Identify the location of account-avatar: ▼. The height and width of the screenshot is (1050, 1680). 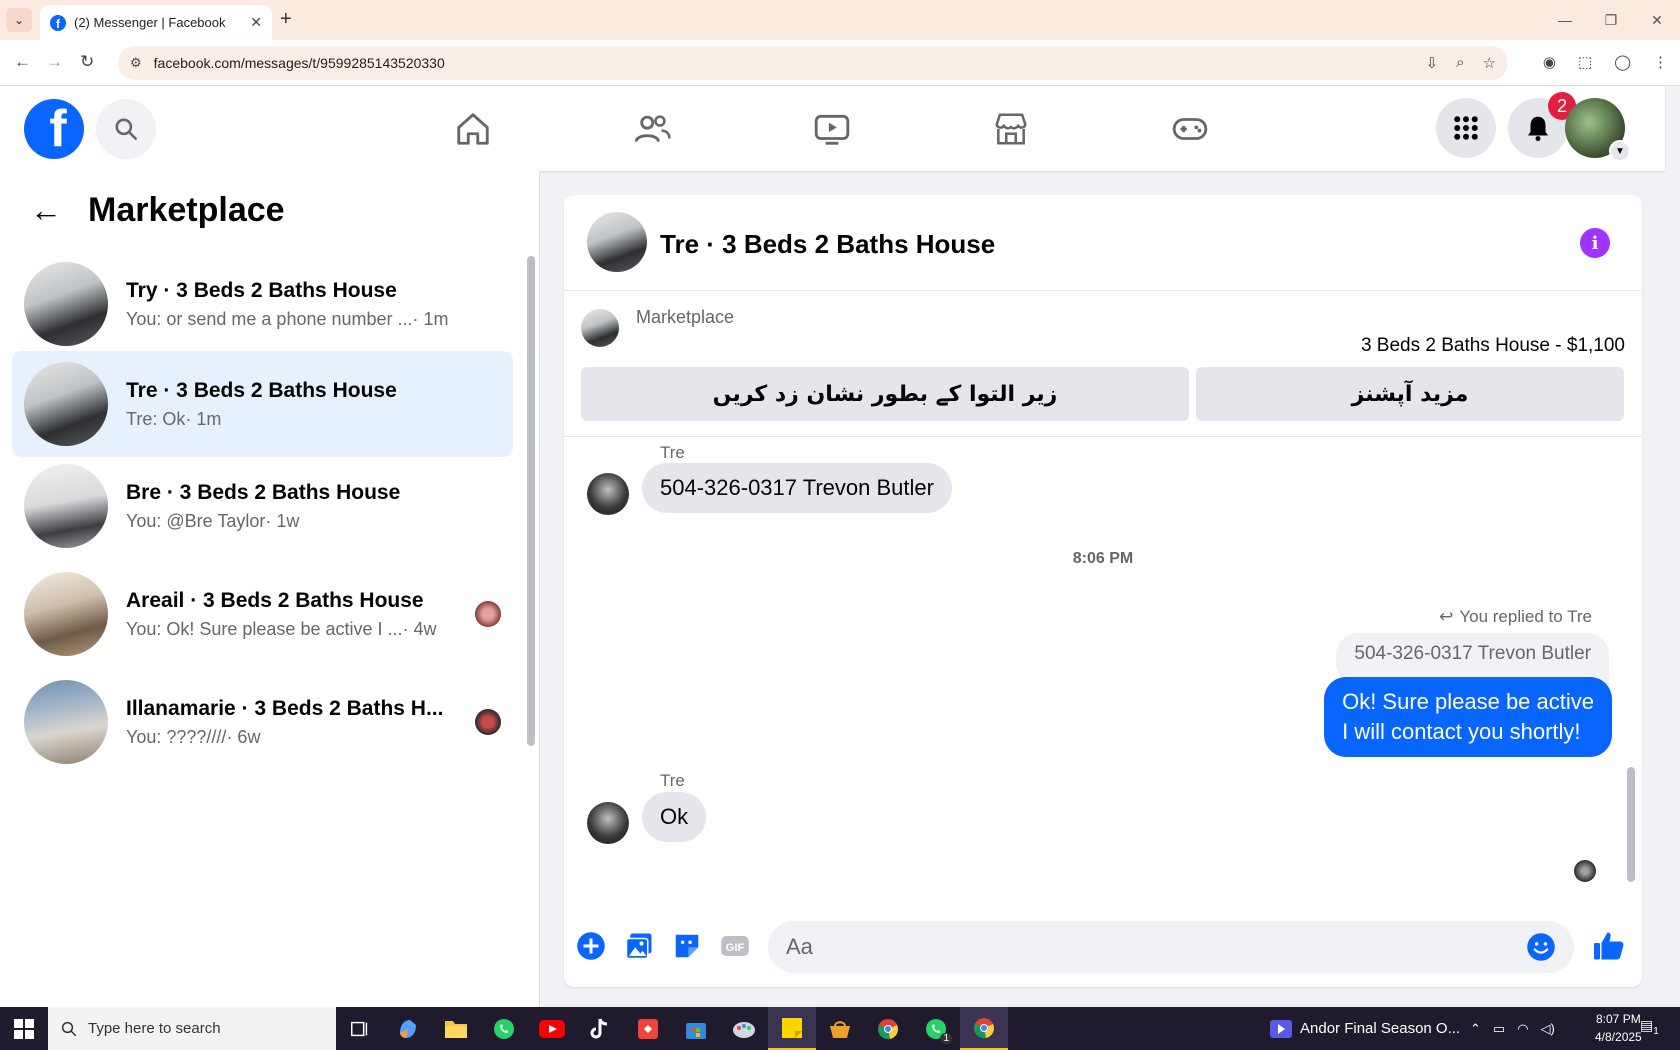
(1598, 130).